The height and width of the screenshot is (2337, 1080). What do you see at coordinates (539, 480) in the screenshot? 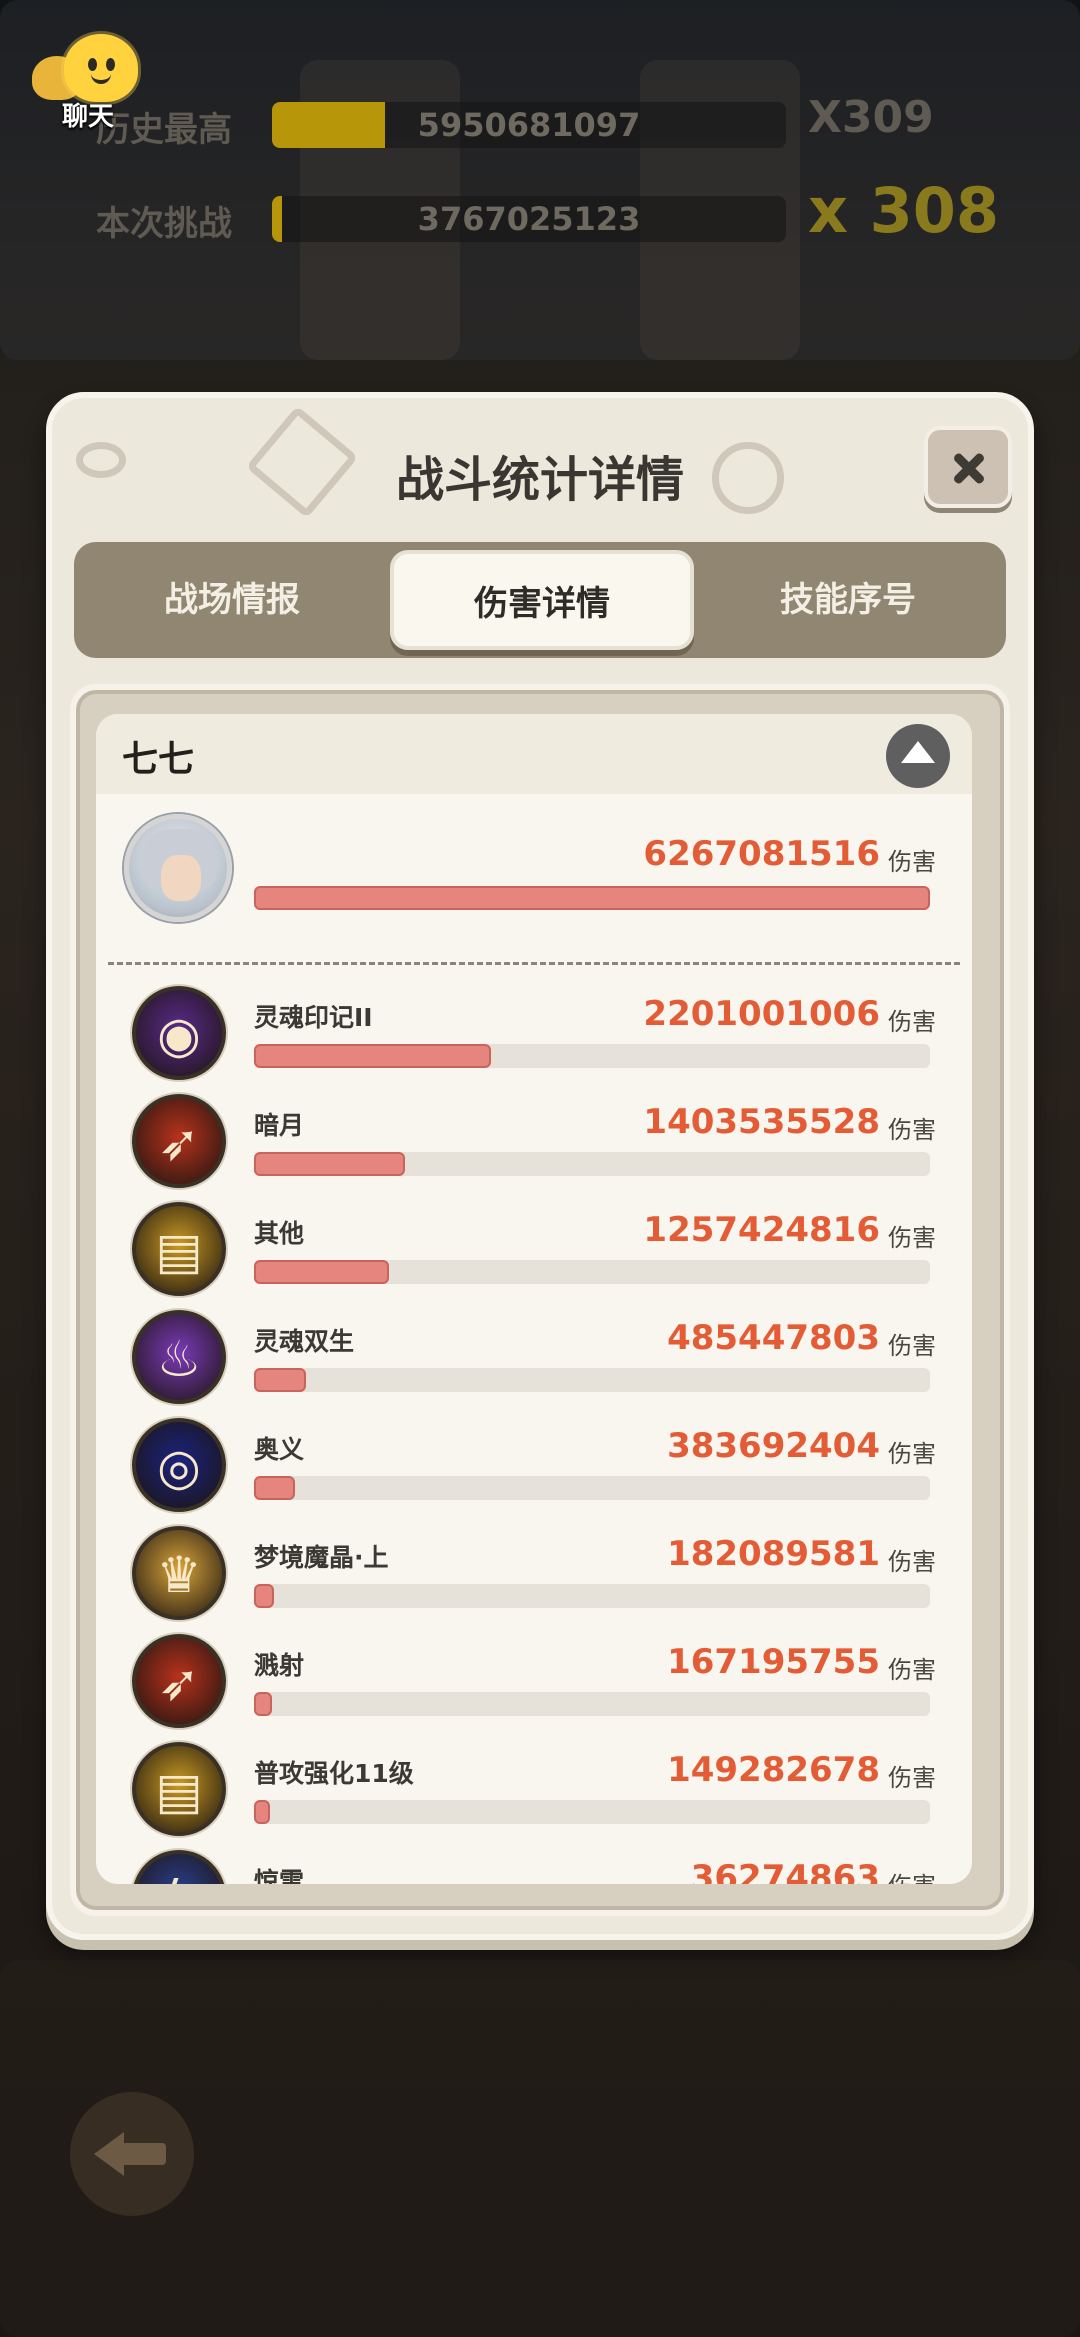
I see `dialog-title: 战斗统计详情` at bounding box center [539, 480].